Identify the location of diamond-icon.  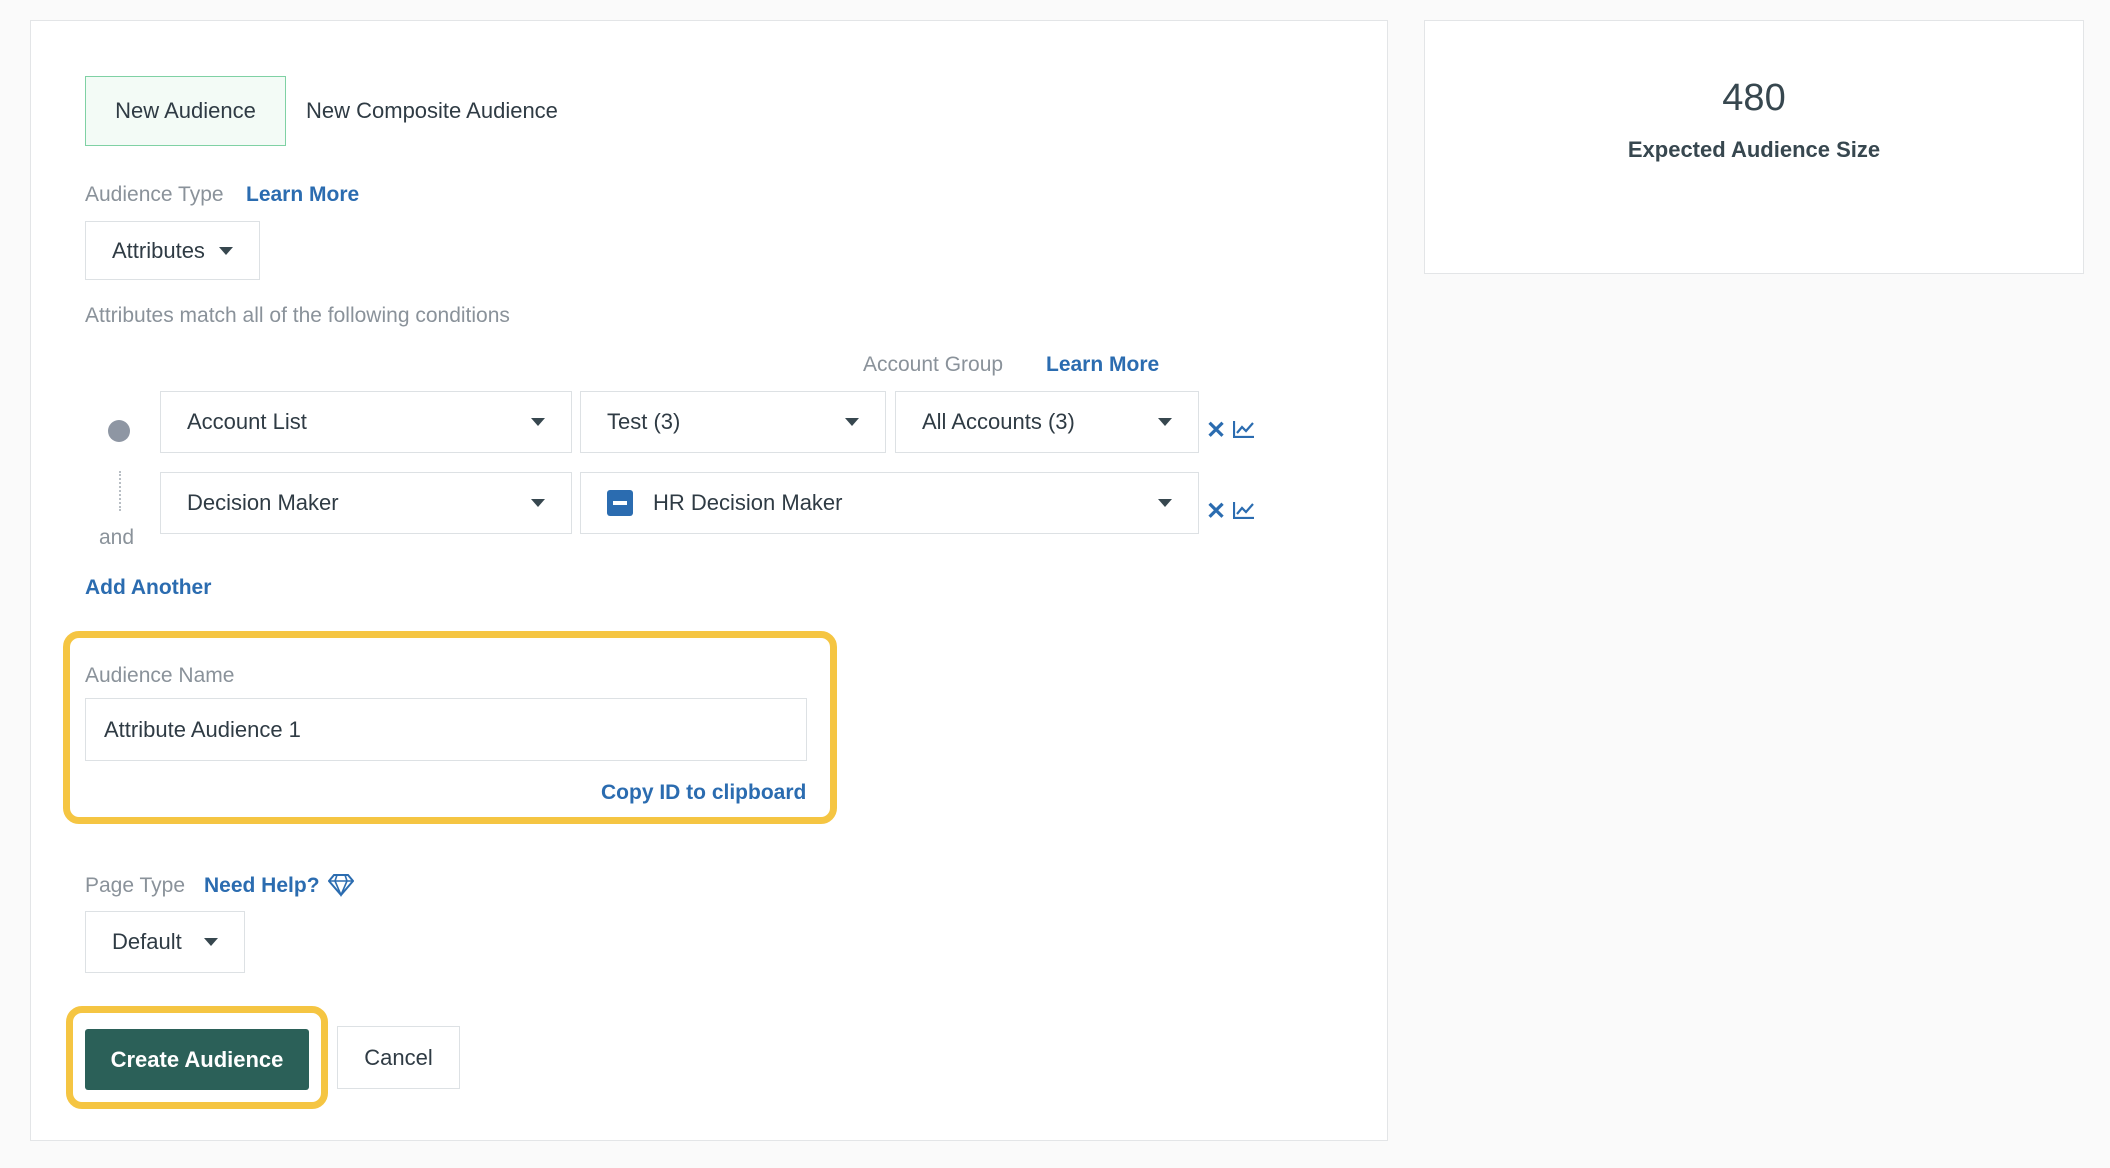
(341, 885).